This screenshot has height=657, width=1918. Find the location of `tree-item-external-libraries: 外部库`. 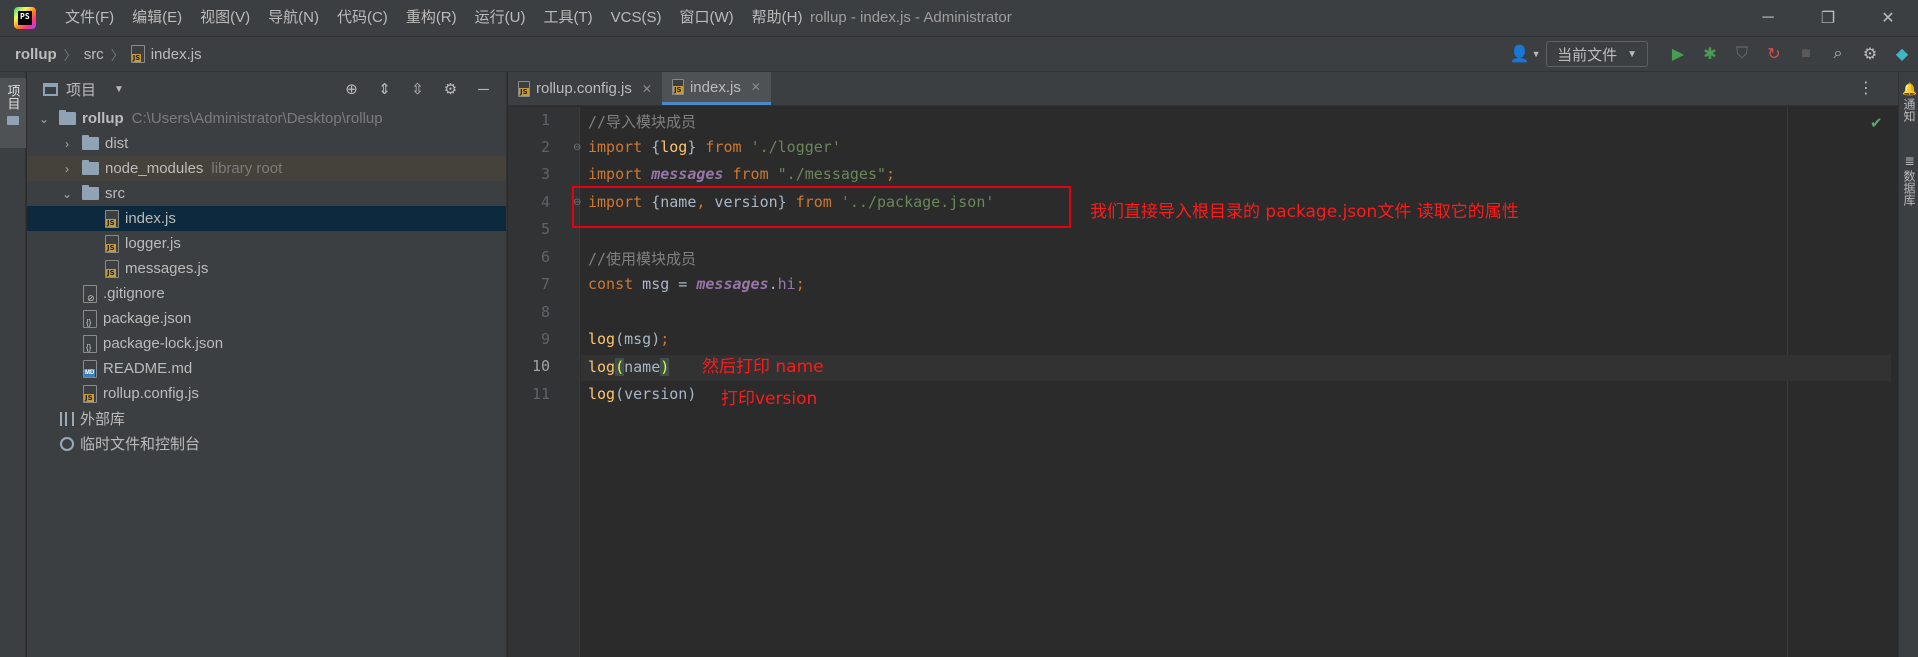

tree-item-external-libraries: 外部库 is located at coordinates (266, 418).